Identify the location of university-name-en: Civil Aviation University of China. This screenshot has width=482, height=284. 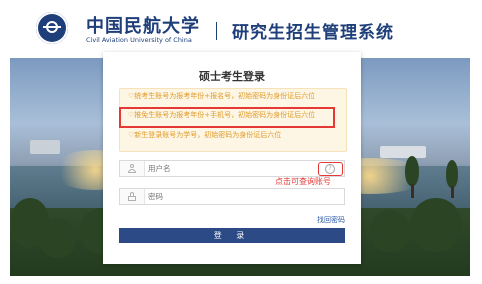
(139, 40).